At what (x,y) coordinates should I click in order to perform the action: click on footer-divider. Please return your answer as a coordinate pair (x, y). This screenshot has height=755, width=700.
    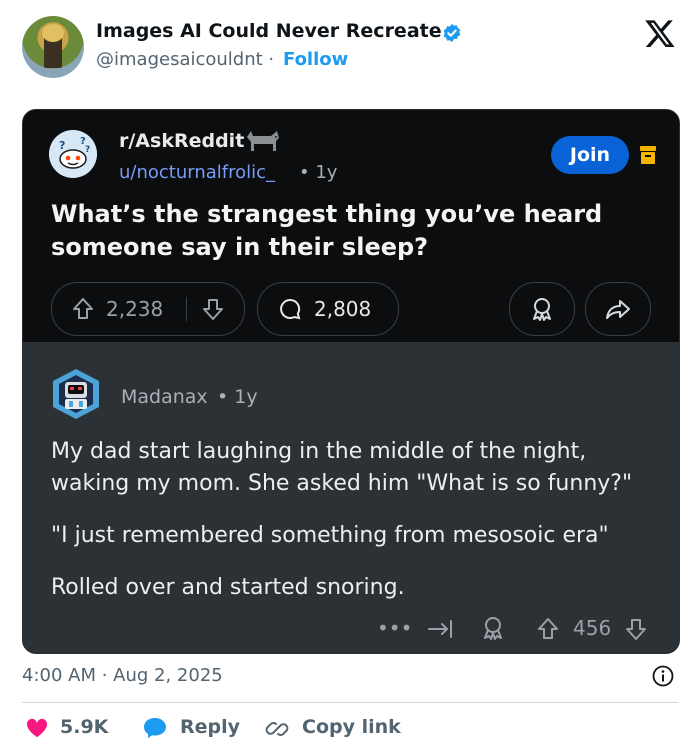
    Looking at the image, I should click on (350, 702).